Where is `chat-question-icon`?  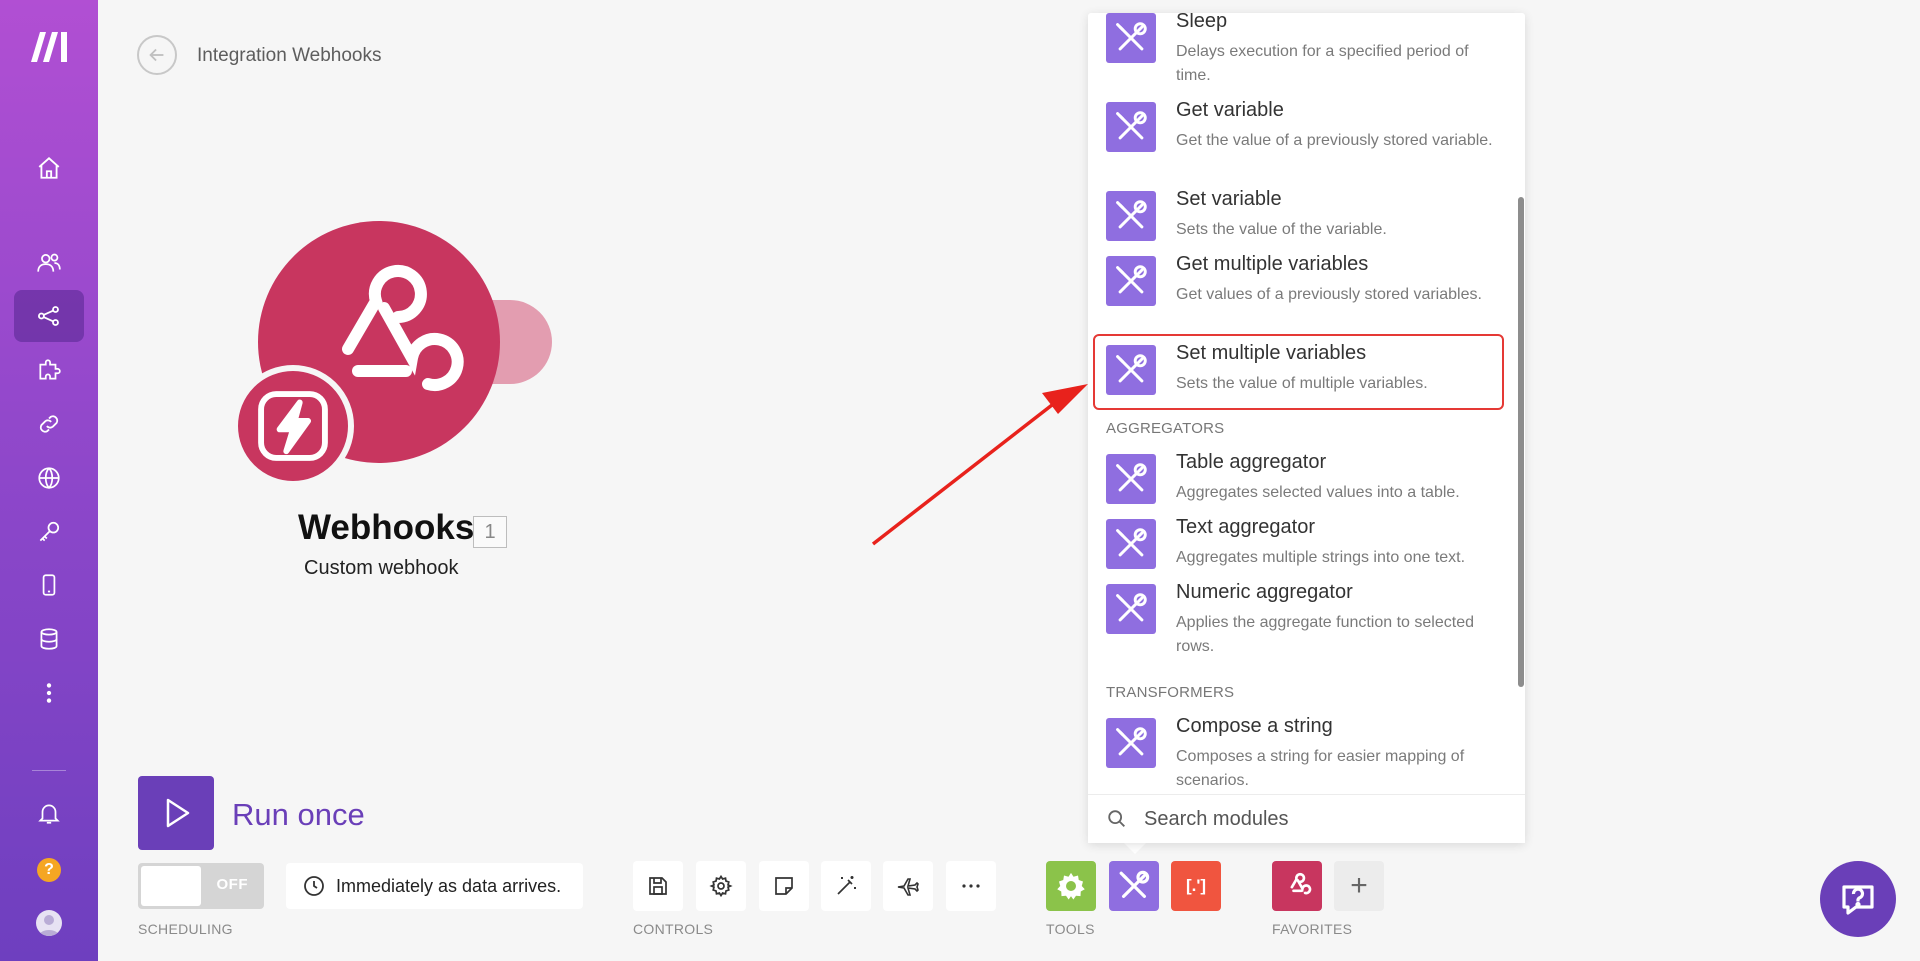
chat-question-icon is located at coordinates (1858, 900).